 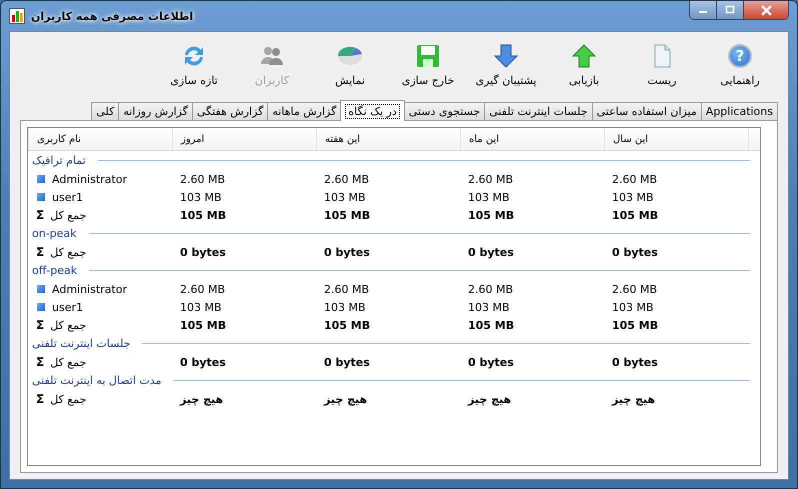 I want to click on maximize-button, so click(x=730, y=10).